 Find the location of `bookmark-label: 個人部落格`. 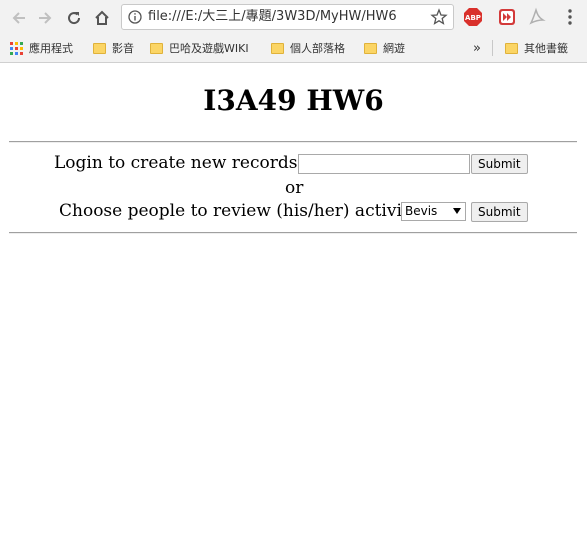

bookmark-label: 個人部落格 is located at coordinates (317, 48).